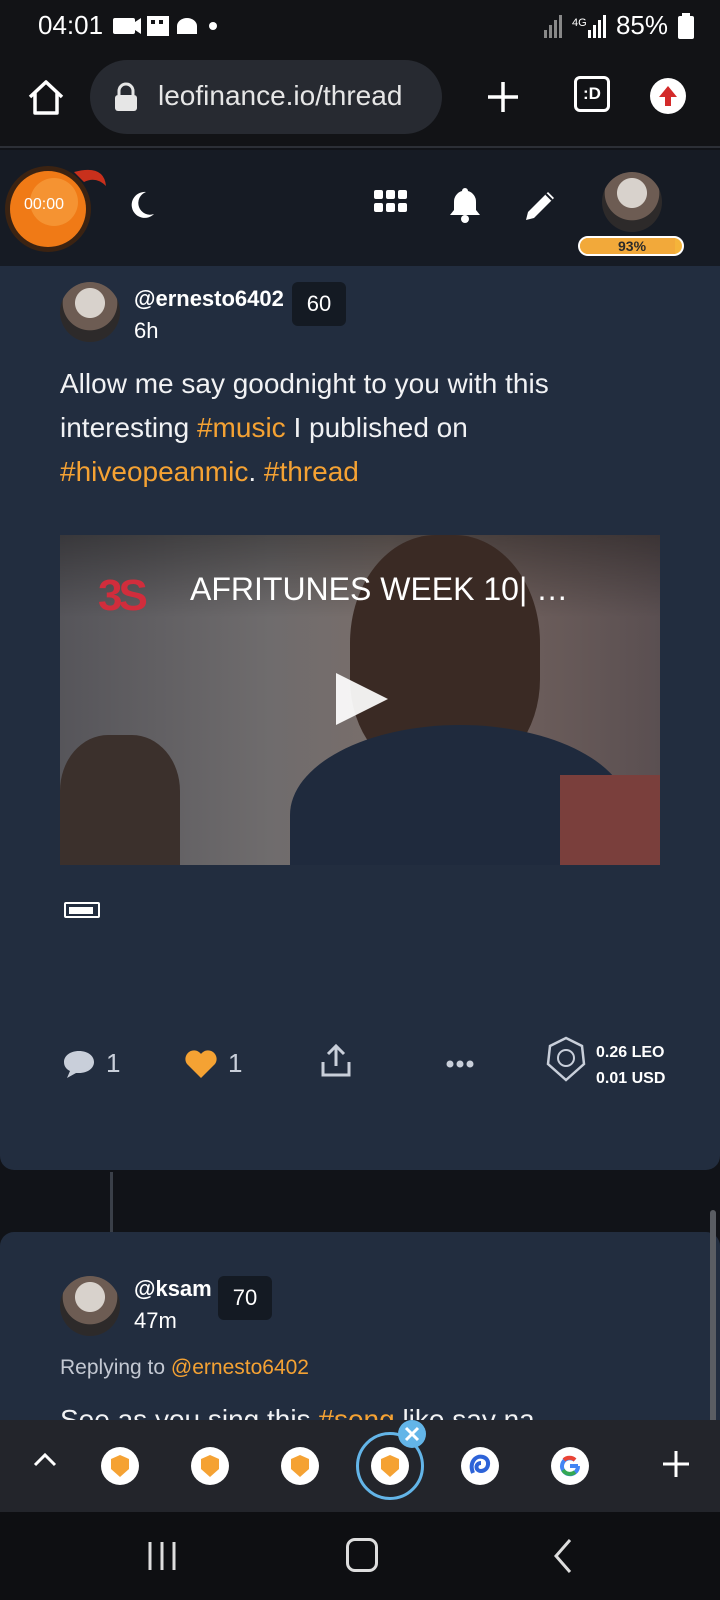  Describe the element at coordinates (360, 1466) in the screenshot. I see `tab-strip` at that location.